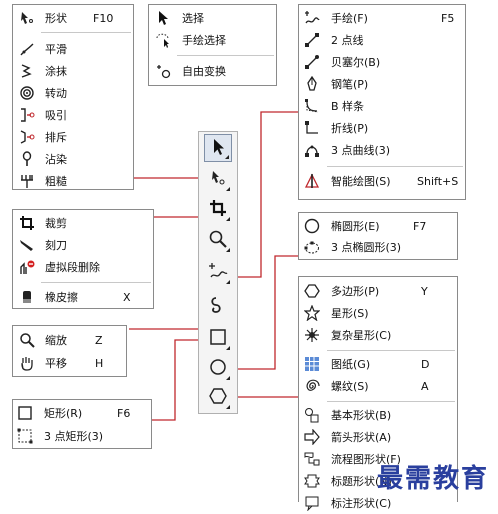 The width and height of the screenshot is (498, 514). What do you see at coordinates (361, 415) in the screenshot?
I see `menu-item-label: 基本形状(B)` at bounding box center [361, 415].